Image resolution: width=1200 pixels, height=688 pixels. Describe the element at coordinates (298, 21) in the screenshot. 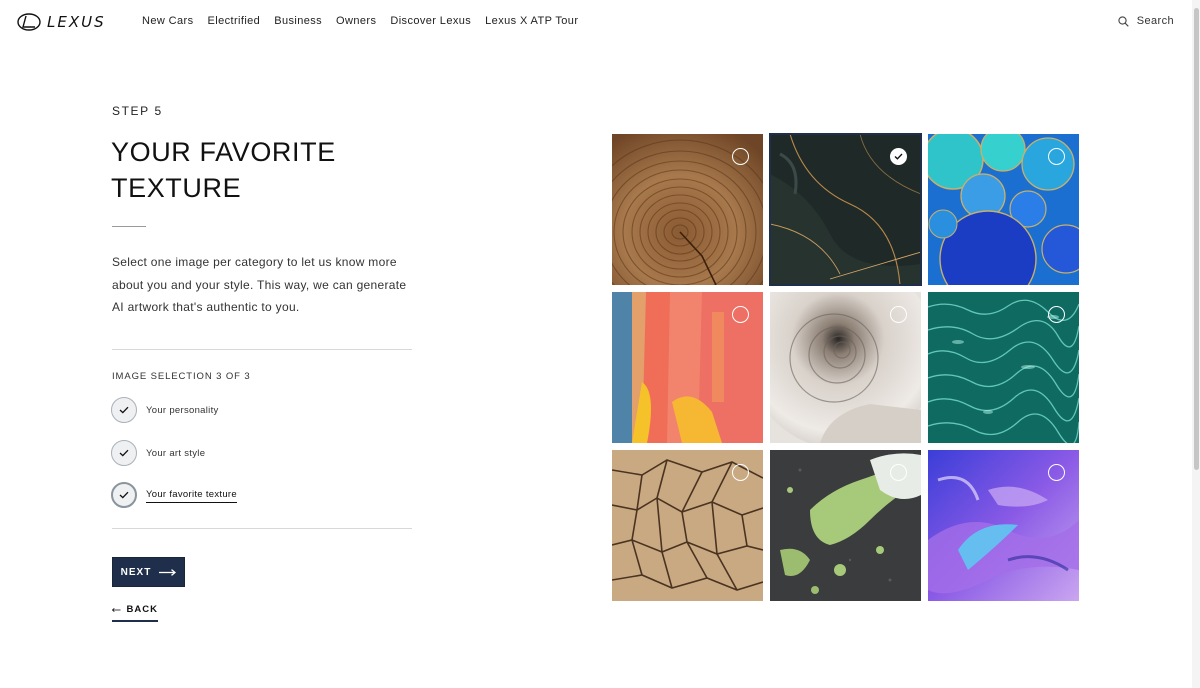

I see `nav-business: Business` at that location.